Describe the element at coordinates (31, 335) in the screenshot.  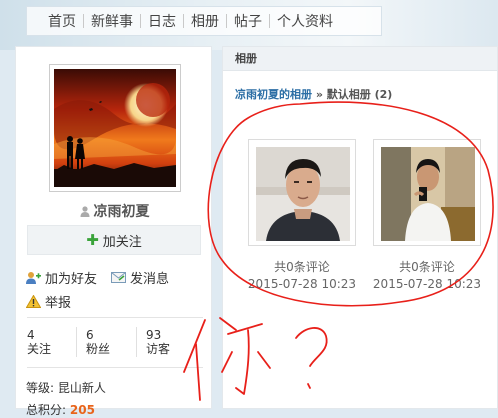
I see `stat-value: 4` at that location.